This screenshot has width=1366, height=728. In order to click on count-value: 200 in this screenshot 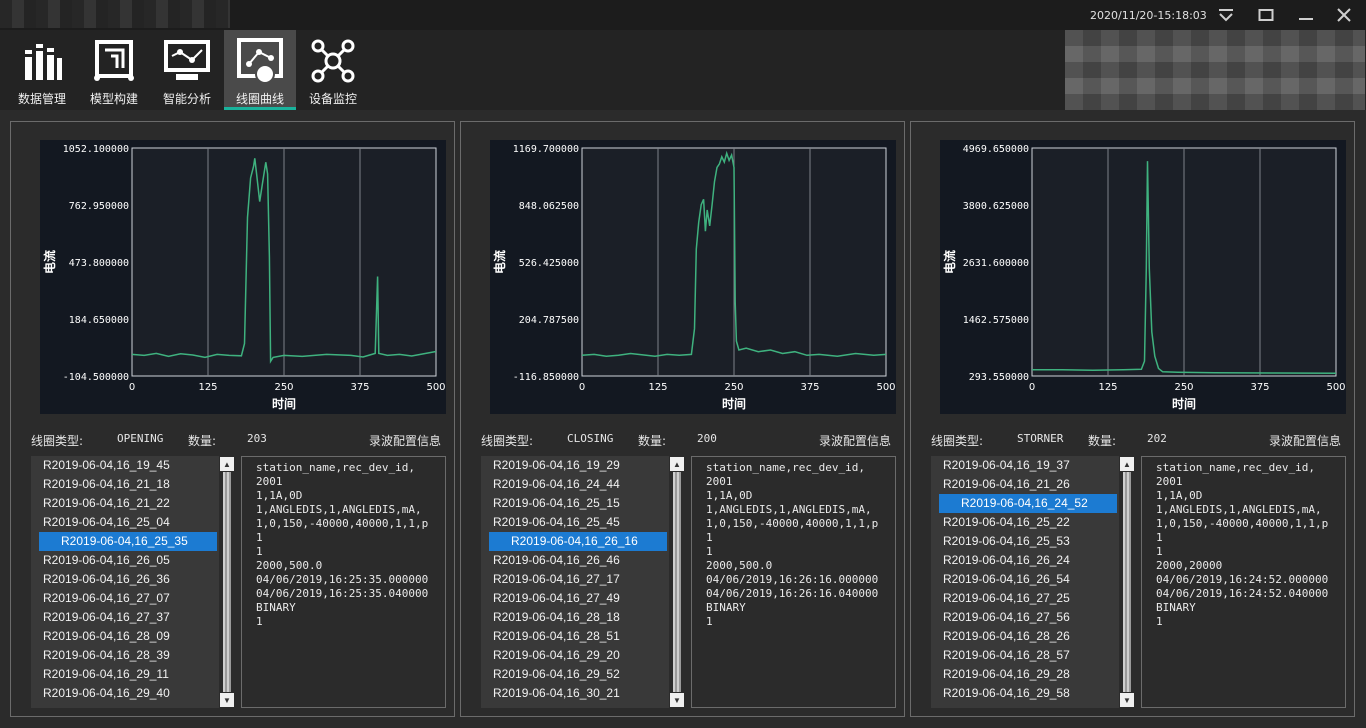, I will do `click(707, 438)`.